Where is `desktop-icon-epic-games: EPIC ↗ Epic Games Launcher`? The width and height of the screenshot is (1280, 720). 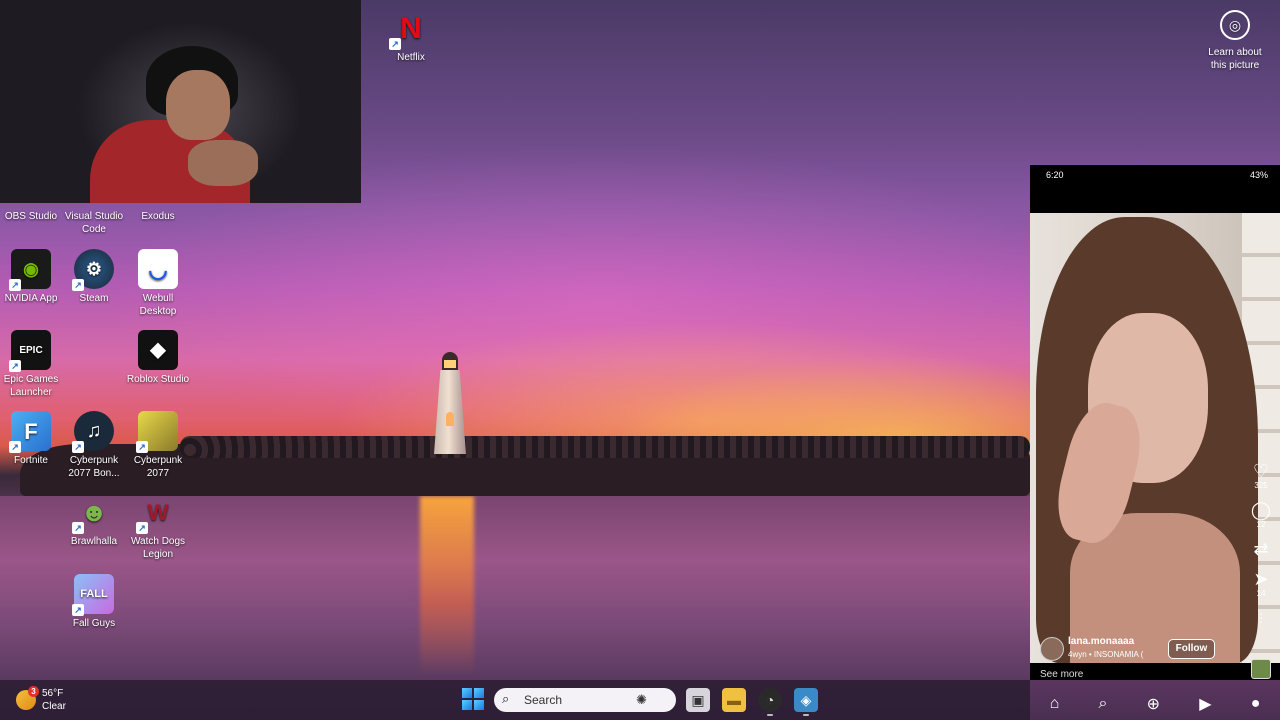 desktop-icon-epic-games: EPIC ↗ Epic Games Launcher is located at coordinates (31, 364).